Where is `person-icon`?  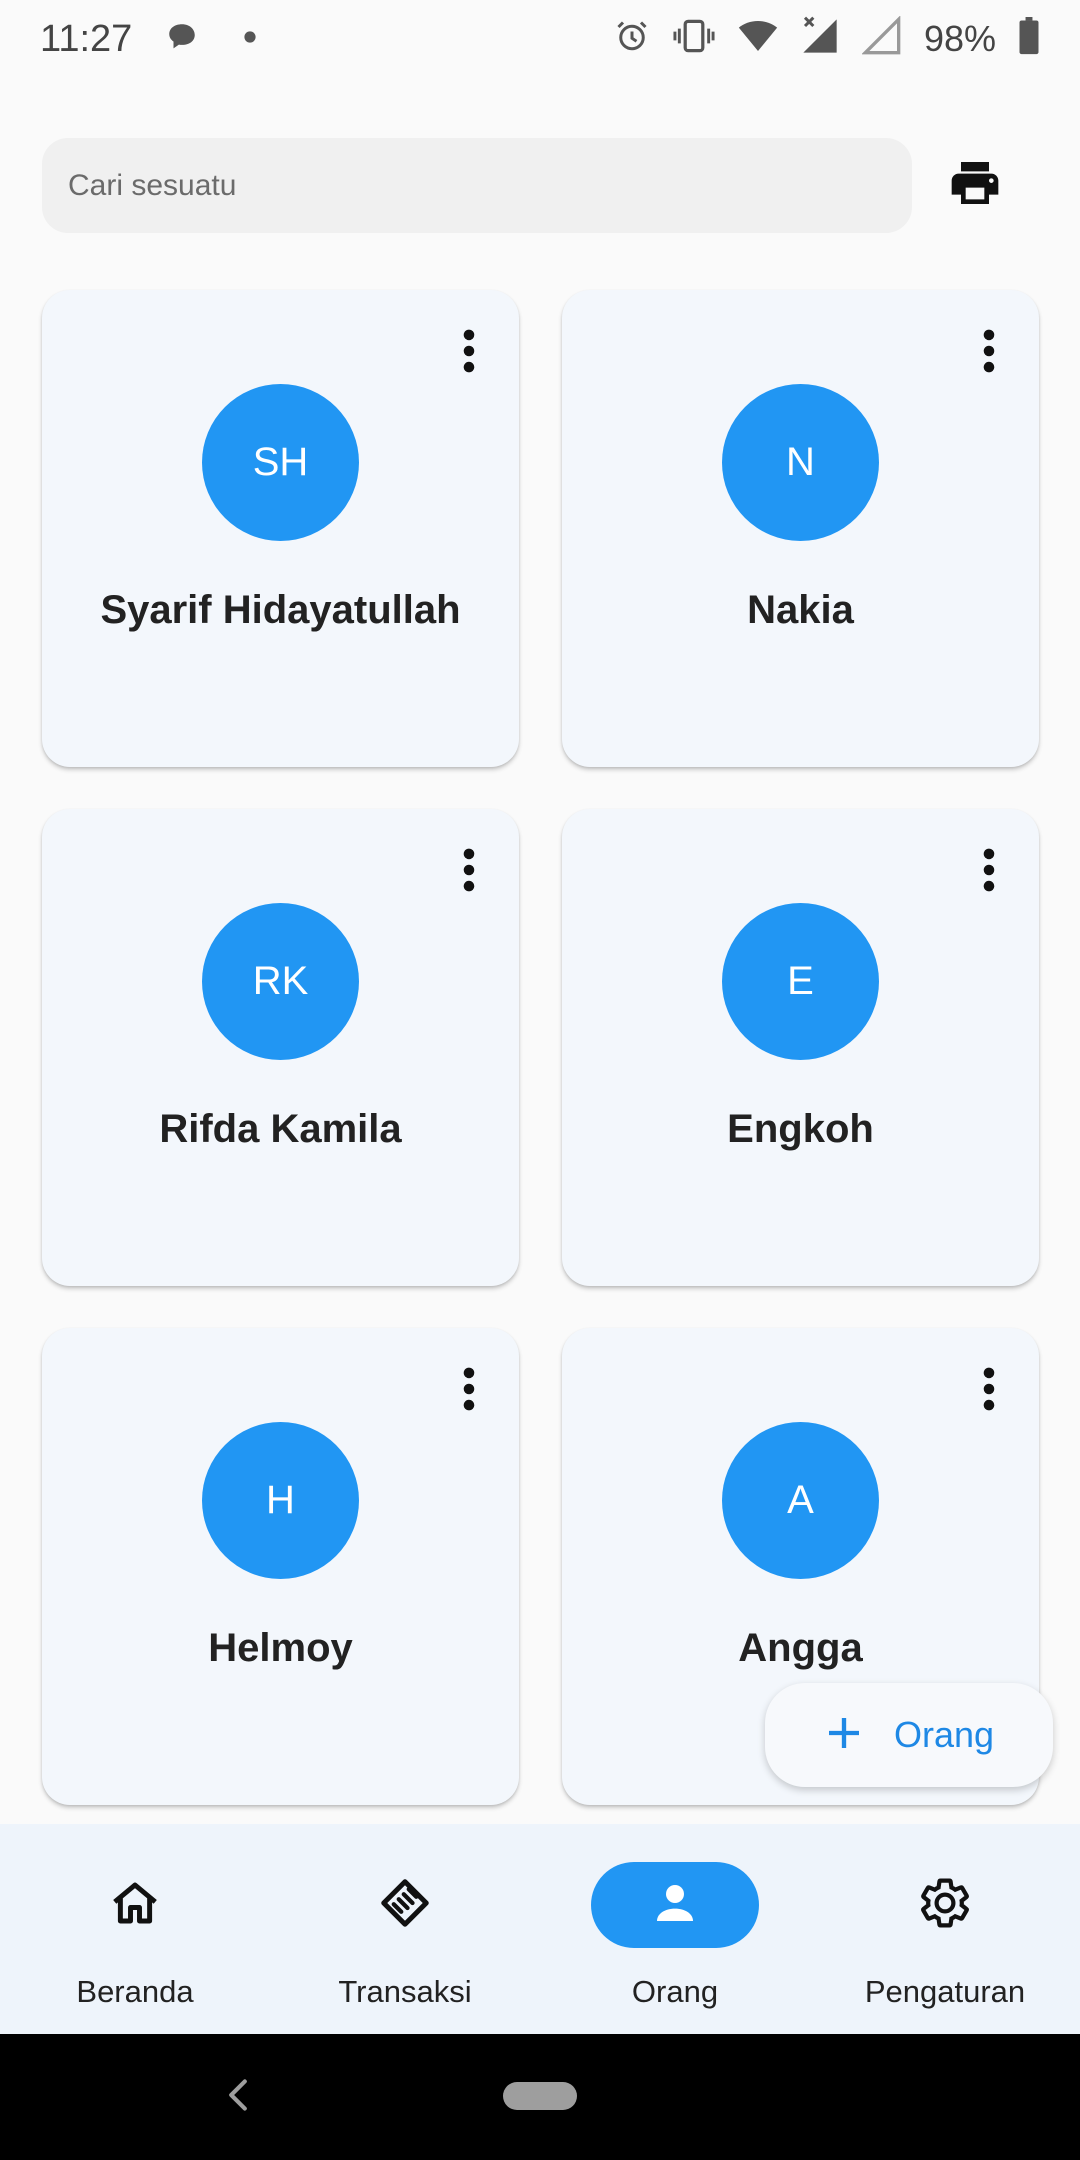 person-icon is located at coordinates (675, 1905).